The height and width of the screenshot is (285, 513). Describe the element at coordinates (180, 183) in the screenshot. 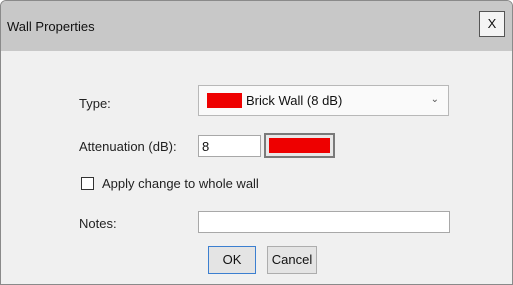

I see `apply-whole-wall-label: Apply change to whole wall` at that location.